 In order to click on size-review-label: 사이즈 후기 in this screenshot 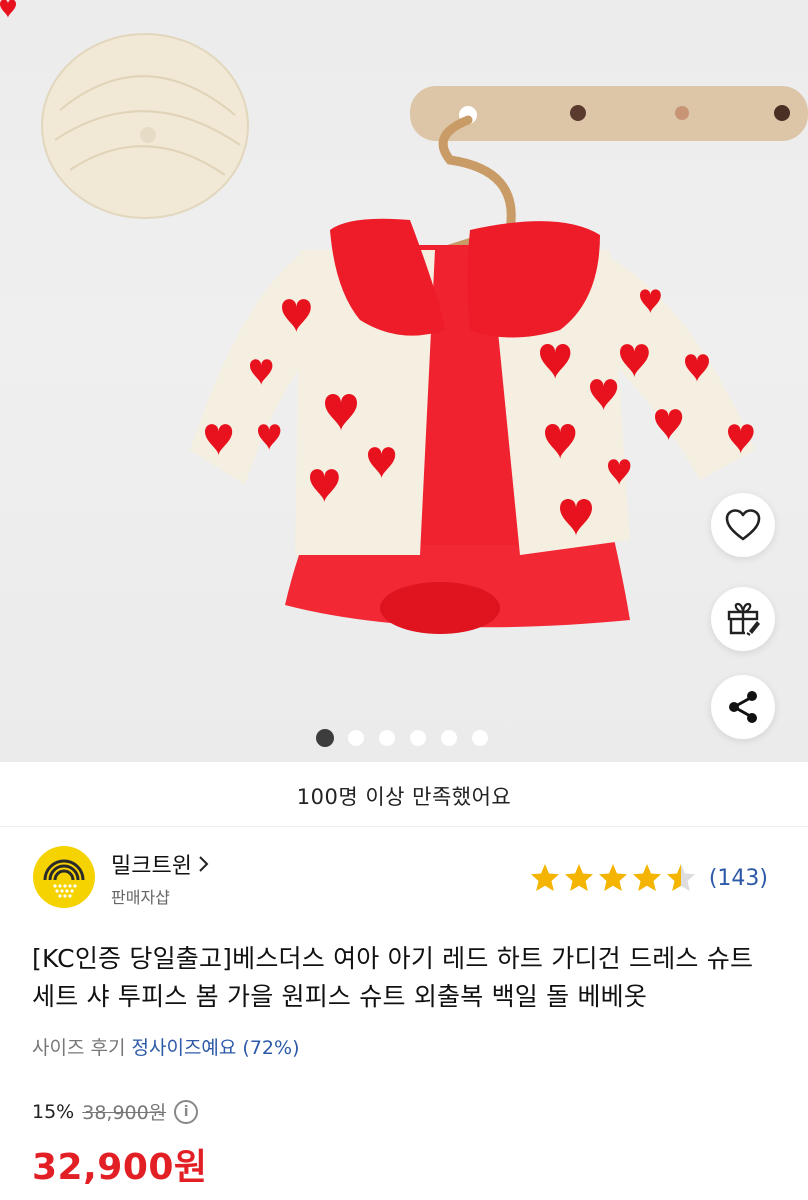, I will do `click(79, 1048)`.